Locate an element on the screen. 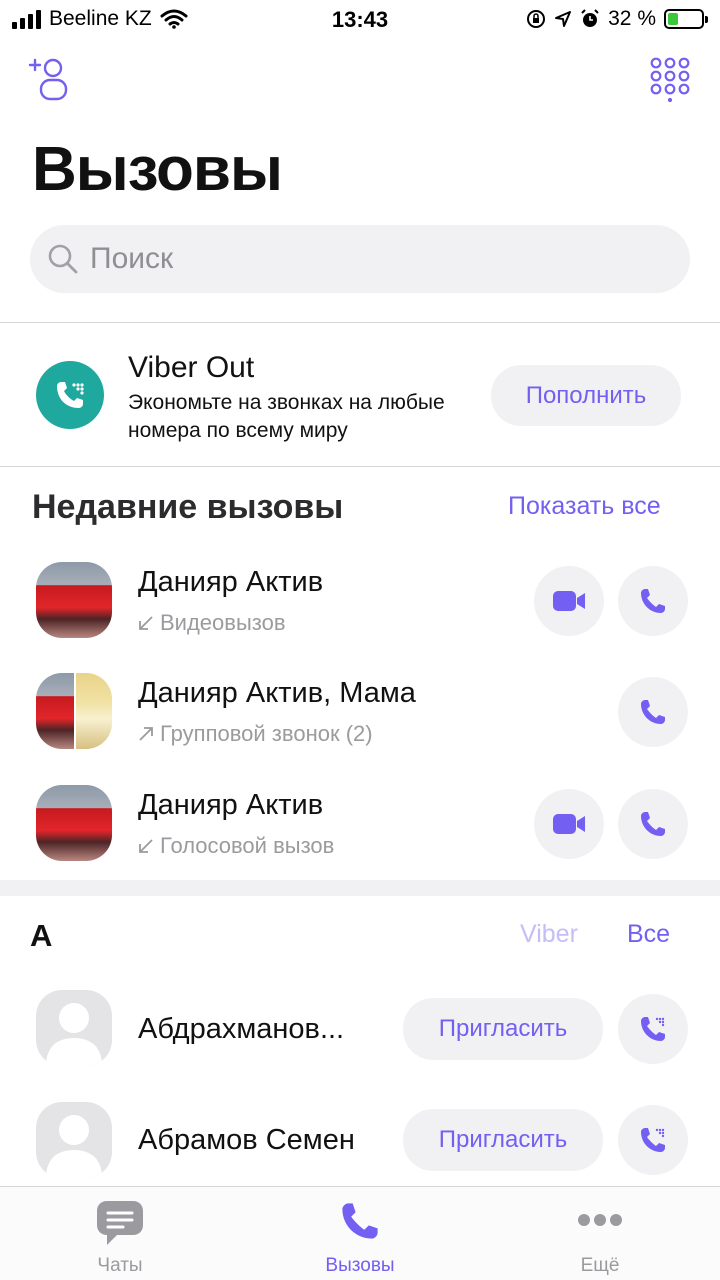 The image size is (720, 1280). tab-label: Чаты is located at coordinates (120, 1265).